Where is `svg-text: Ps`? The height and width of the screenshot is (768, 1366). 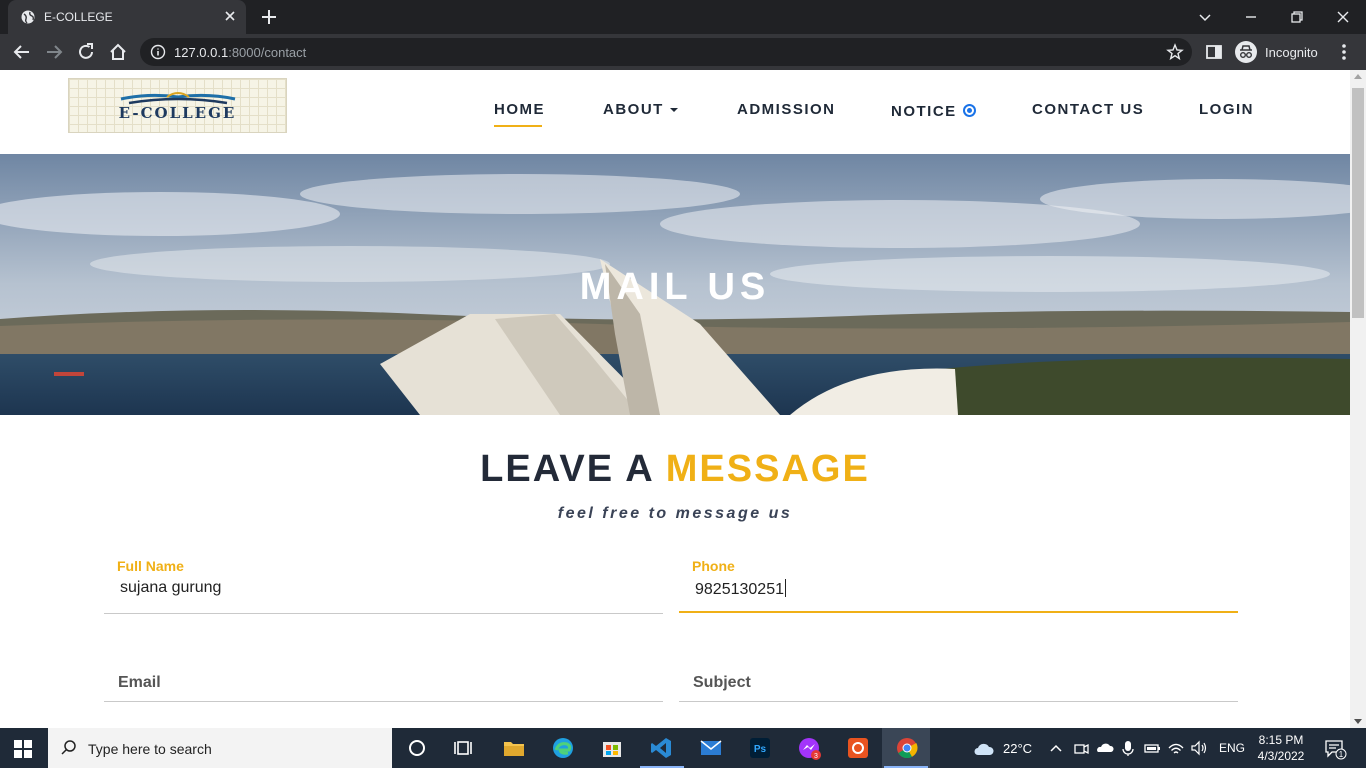 svg-text: Ps is located at coordinates (760, 749).